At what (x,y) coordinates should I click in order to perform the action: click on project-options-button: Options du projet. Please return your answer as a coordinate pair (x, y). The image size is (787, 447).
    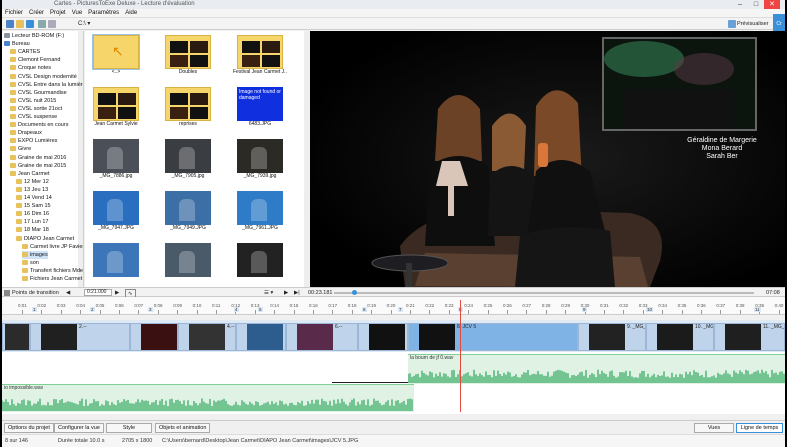
    Looking at the image, I should click on (29, 428).